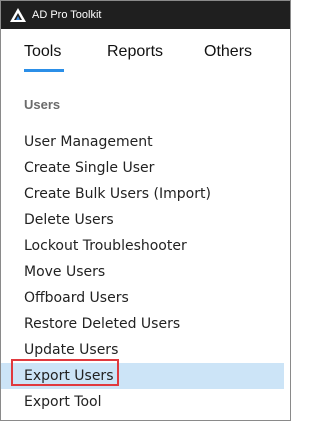  Describe the element at coordinates (142, 376) in the screenshot. I see `menu-item-export-users: Export Users` at that location.